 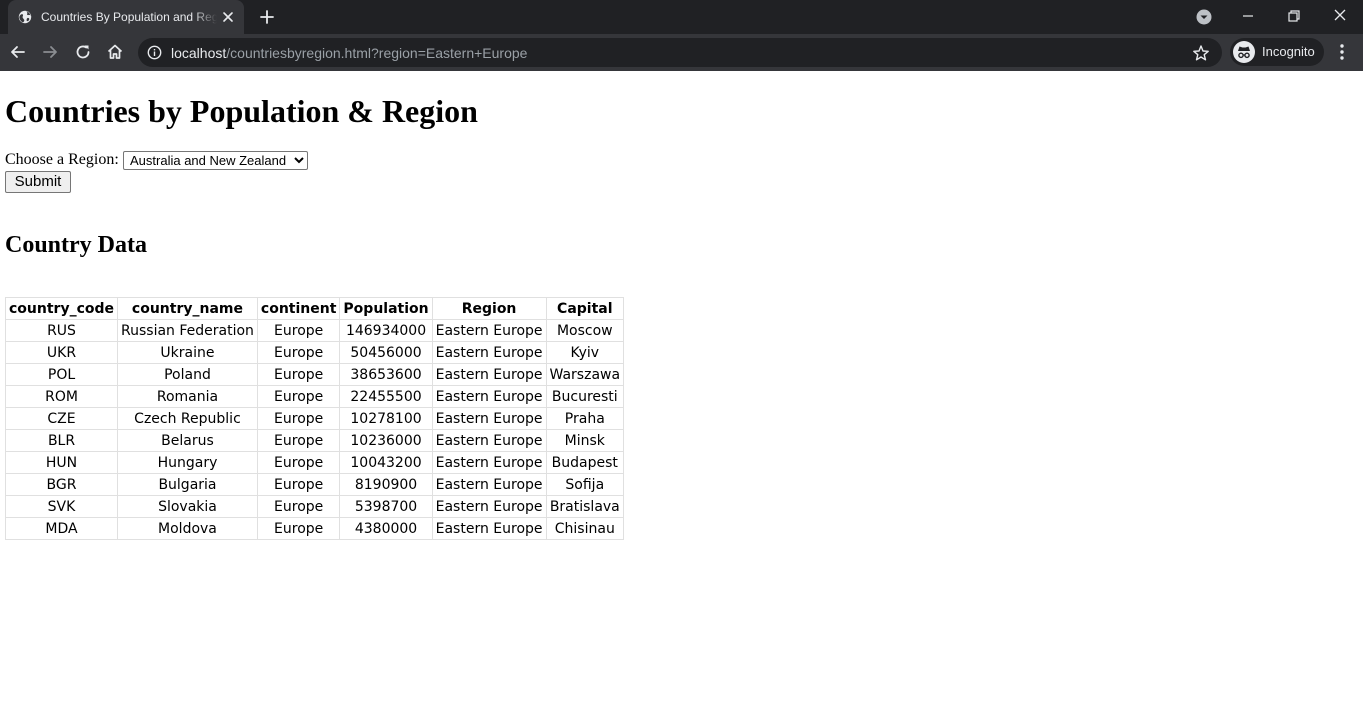 I want to click on info-icon, so click(x=154, y=52).